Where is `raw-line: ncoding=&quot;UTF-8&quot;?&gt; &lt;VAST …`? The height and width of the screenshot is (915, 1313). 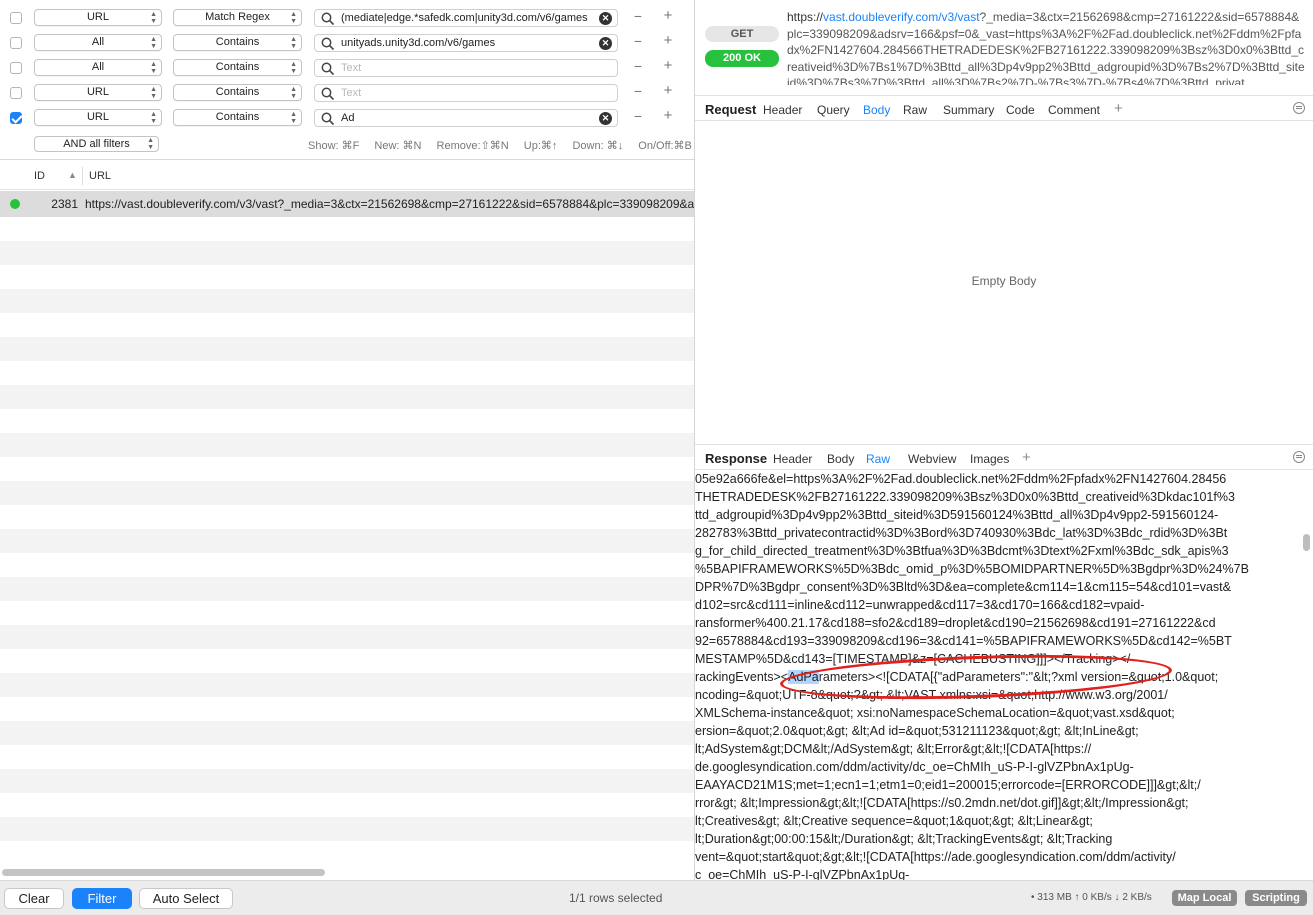
raw-line: ncoding=&quot;UTF-8&quot;?&gt; &lt;VAST … is located at coordinates (931, 695).